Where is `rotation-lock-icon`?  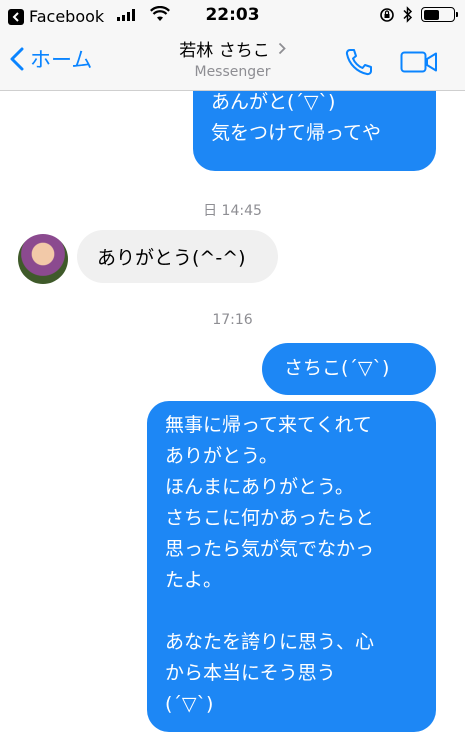 rotation-lock-icon is located at coordinates (387, 14).